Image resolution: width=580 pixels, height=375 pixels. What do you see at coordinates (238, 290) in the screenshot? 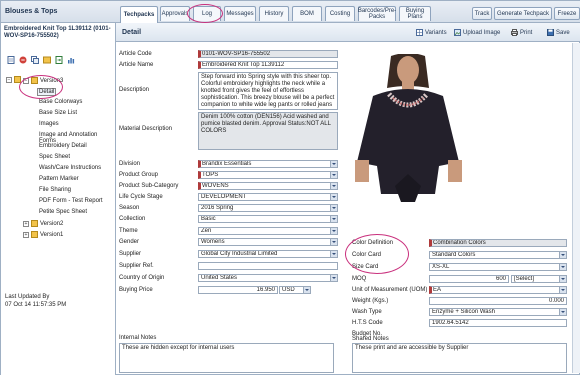
I see `buying-price-field: 16.950` at bounding box center [238, 290].